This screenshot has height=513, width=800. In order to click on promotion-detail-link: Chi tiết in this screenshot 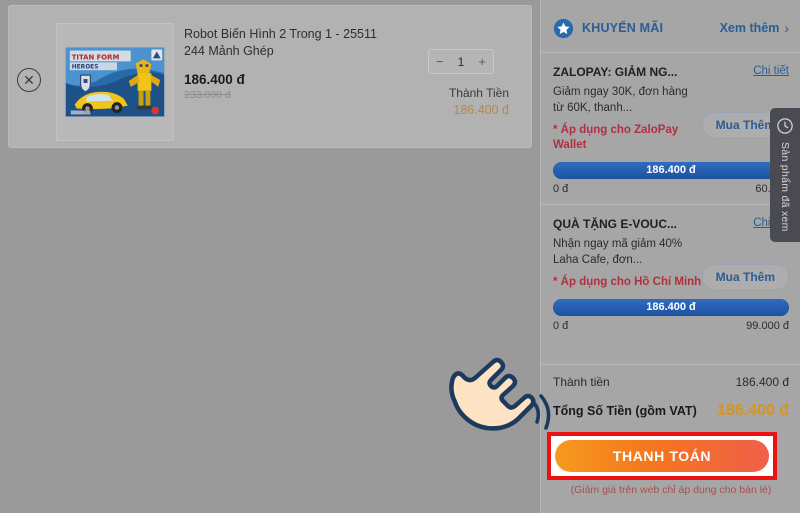, I will do `click(771, 71)`.